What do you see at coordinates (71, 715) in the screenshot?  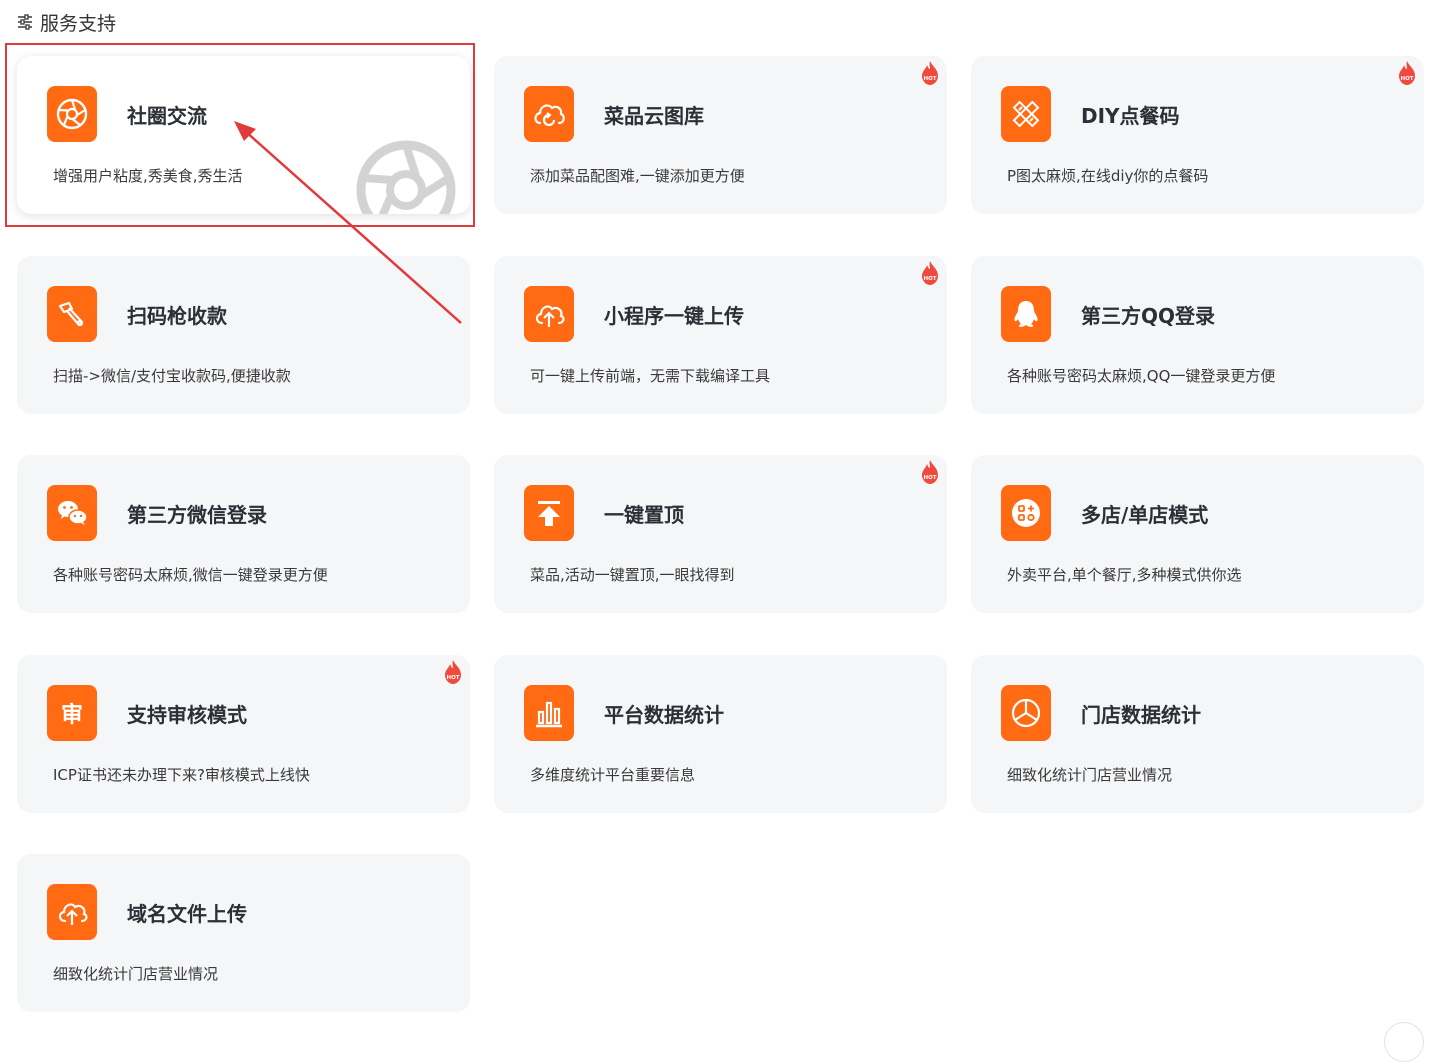 I see `review-icon-text: 审` at bounding box center [71, 715].